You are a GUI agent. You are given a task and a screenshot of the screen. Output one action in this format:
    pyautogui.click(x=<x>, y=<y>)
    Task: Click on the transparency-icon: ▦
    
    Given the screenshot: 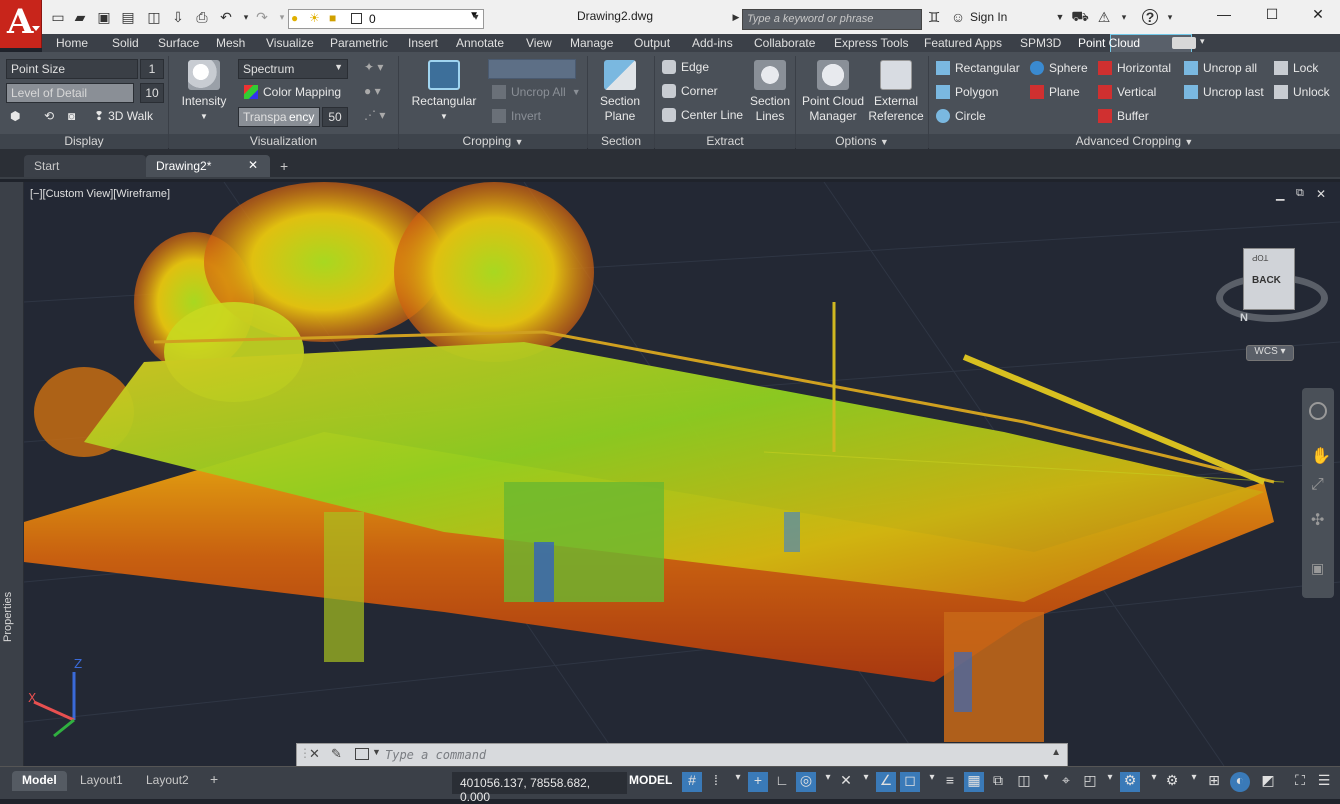 What is the action you would take?
    pyautogui.click(x=974, y=782)
    